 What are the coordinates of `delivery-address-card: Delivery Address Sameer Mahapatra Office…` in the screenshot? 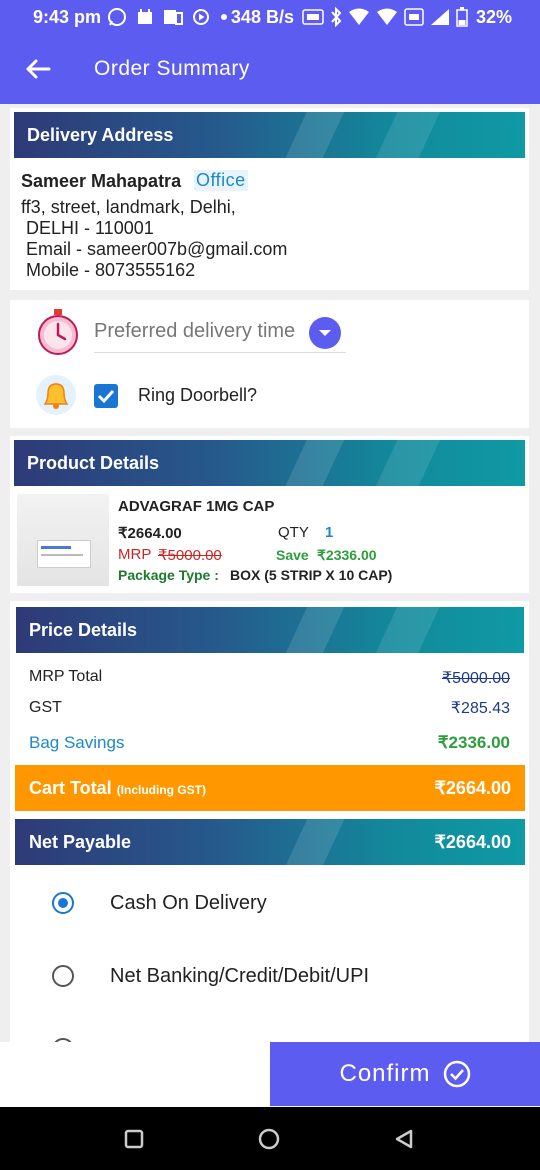 It's located at (269, 199).